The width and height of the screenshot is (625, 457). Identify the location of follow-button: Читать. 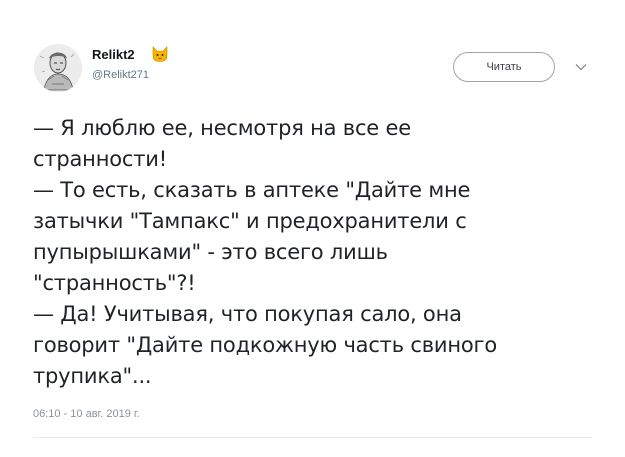
(504, 67).